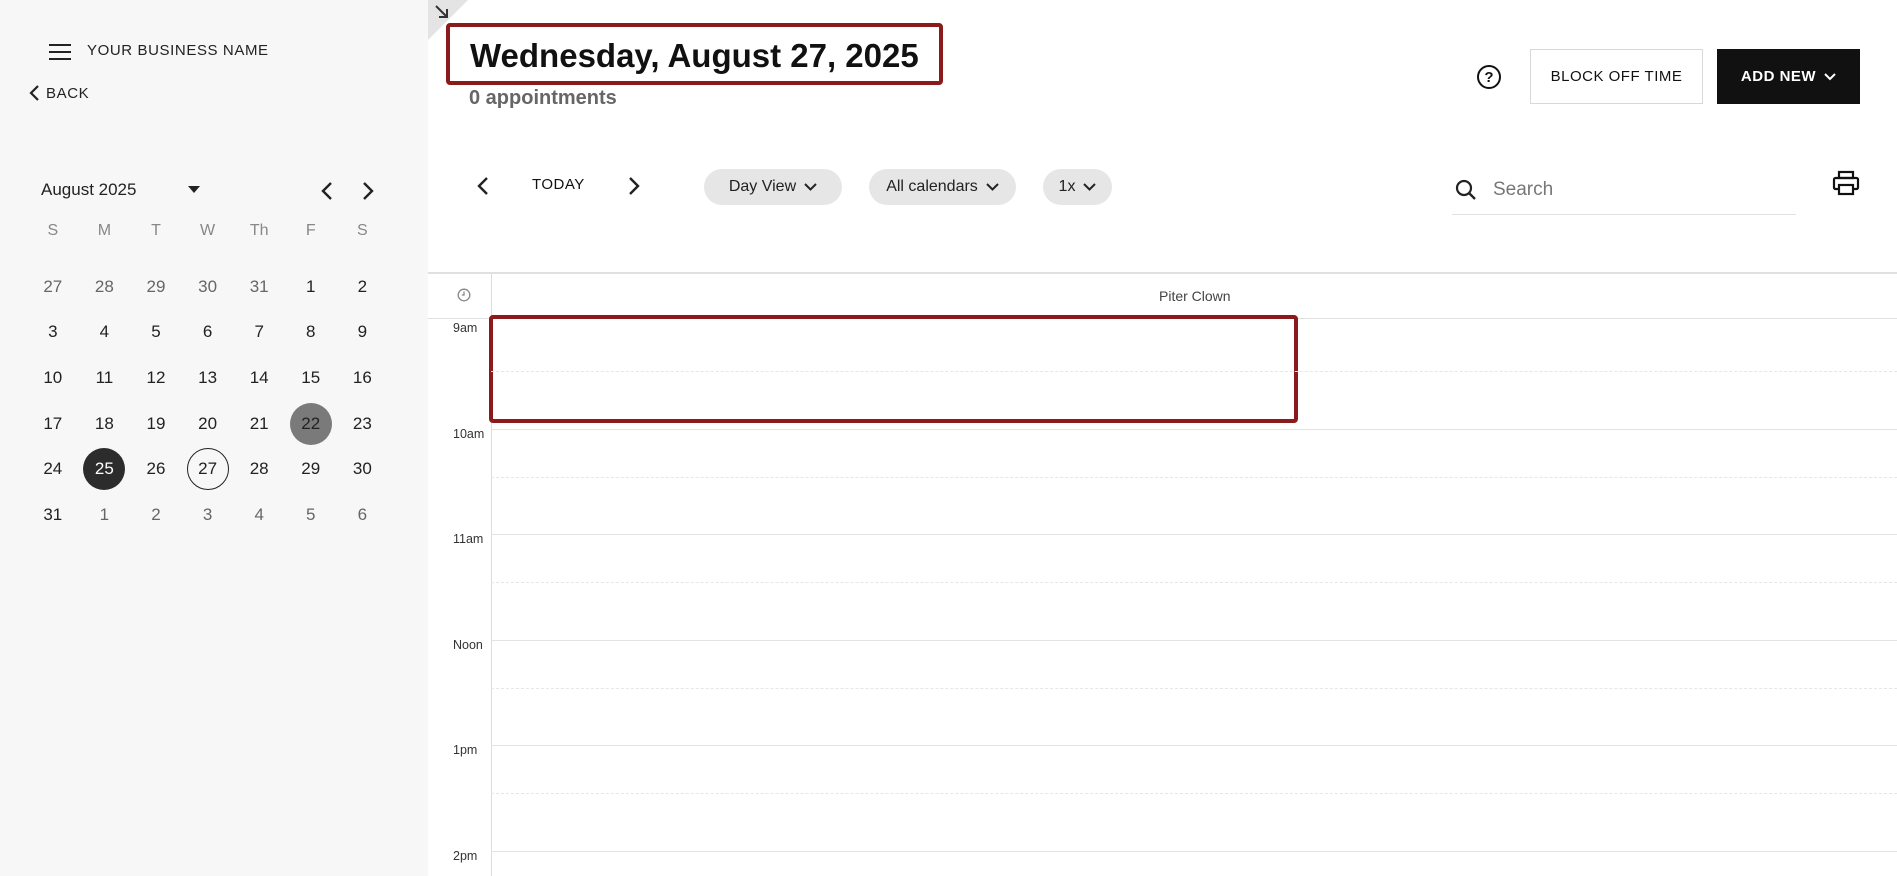 The width and height of the screenshot is (1897, 876). I want to click on mini-calendar-day: 23, so click(363, 424).